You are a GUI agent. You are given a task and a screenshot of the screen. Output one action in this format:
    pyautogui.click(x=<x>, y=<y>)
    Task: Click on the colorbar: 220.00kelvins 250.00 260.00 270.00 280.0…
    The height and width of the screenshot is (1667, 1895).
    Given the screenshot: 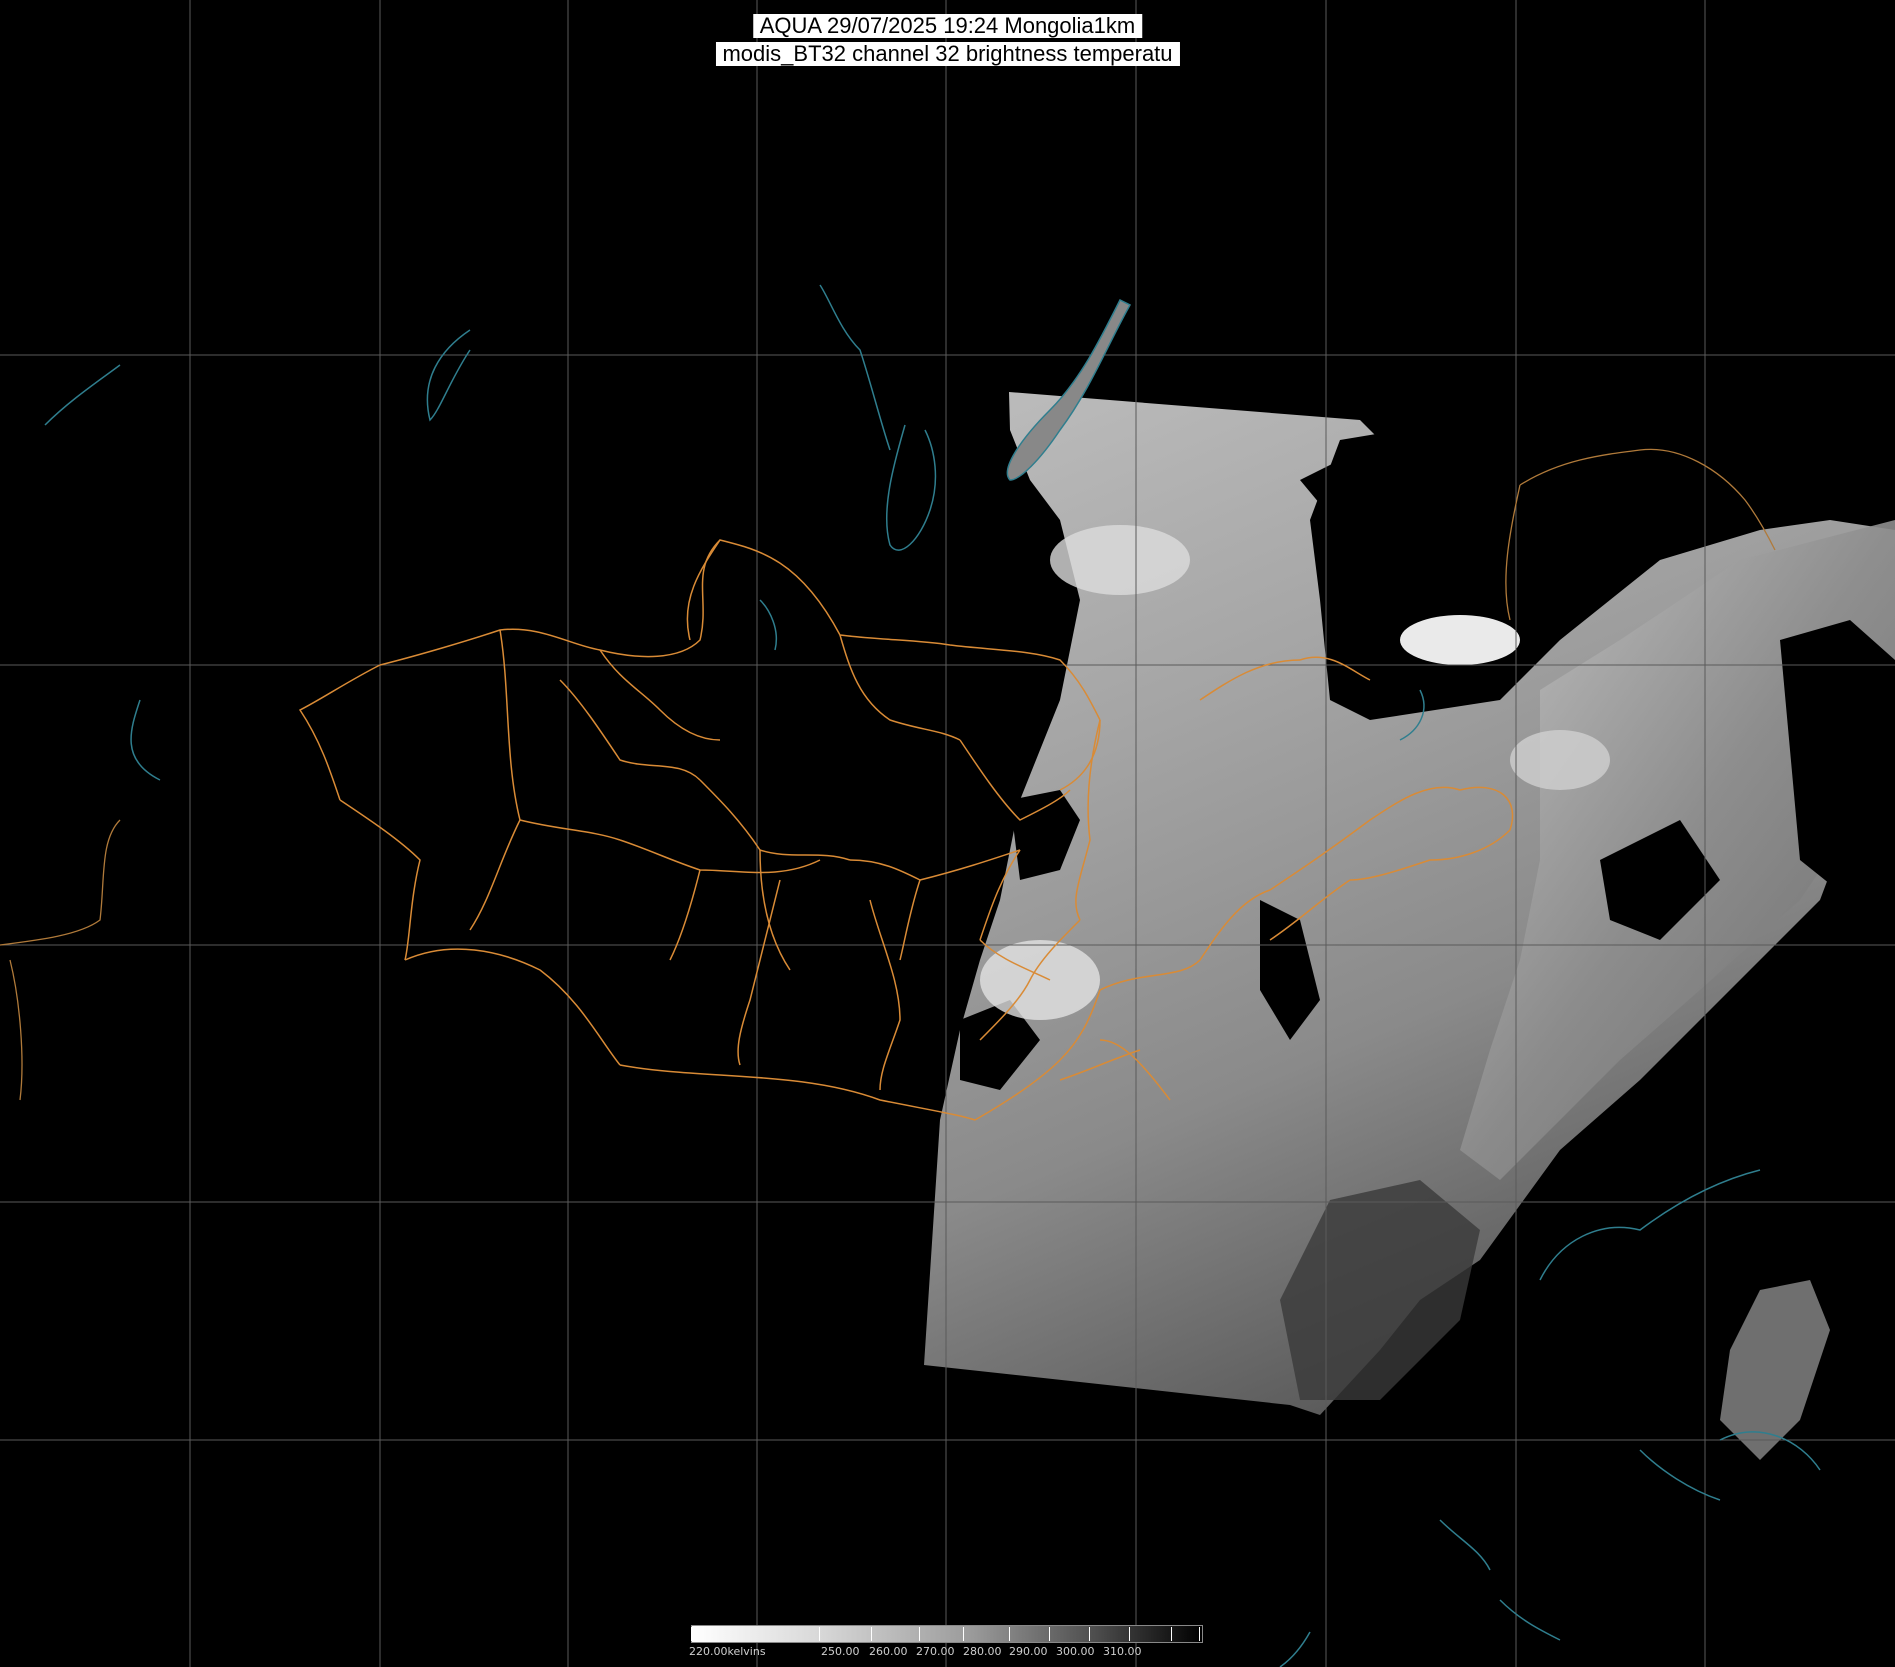 What is the action you would take?
    pyautogui.click(x=946, y=1645)
    